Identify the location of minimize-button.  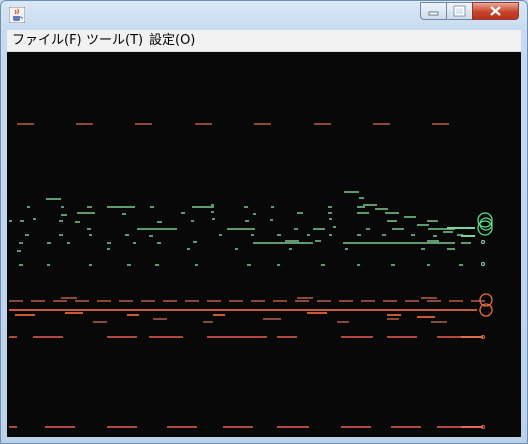
(433, 11).